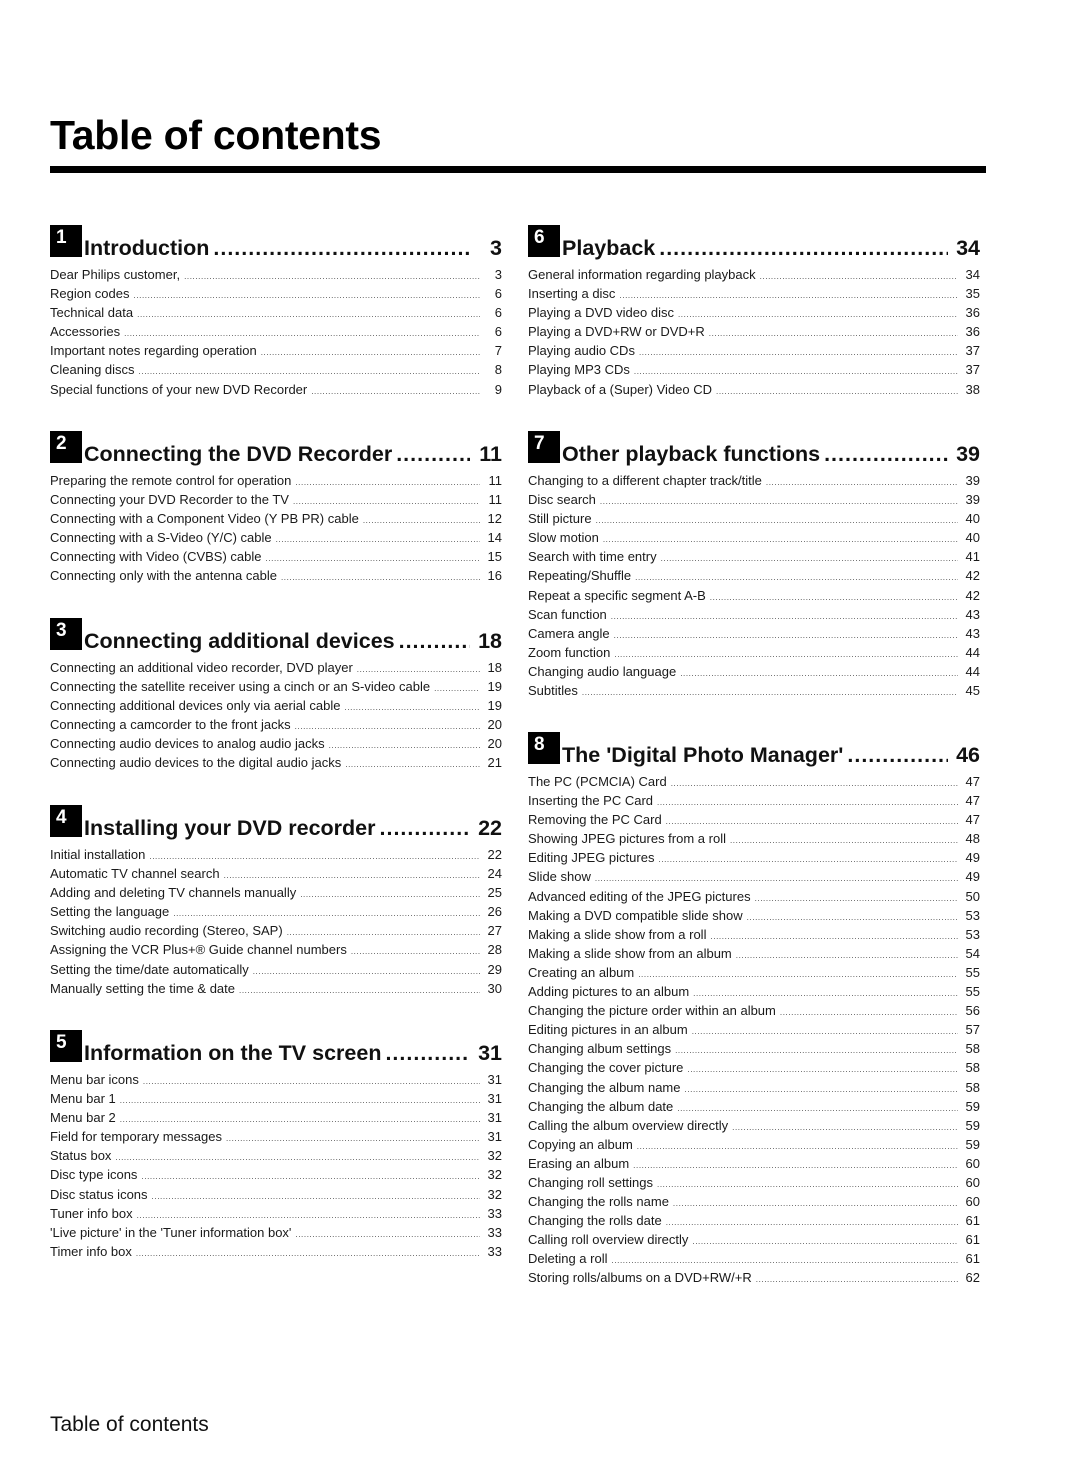 Image resolution: width=1080 pixels, height=1473 pixels. I want to click on toc-entry: Changing roll settings 60, so click(754, 1184).